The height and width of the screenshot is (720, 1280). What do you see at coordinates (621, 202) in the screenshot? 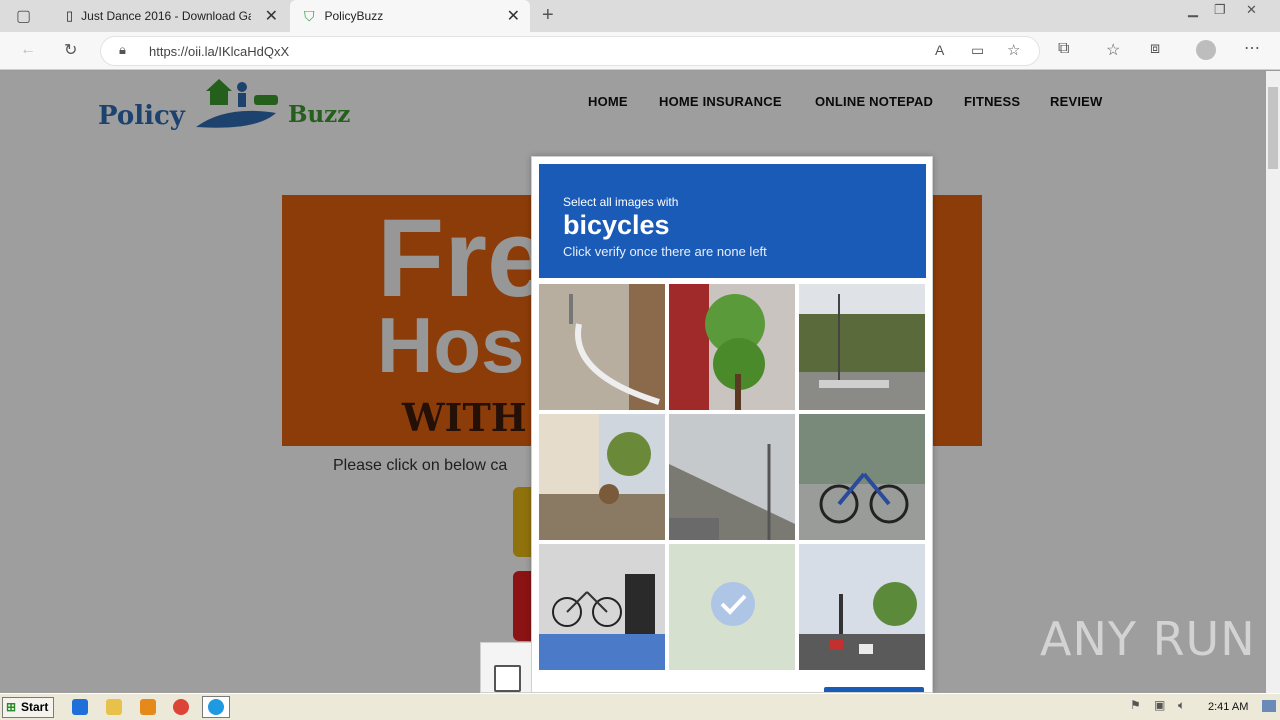
I see `captcha-prompt-pre: Select all images with` at bounding box center [621, 202].